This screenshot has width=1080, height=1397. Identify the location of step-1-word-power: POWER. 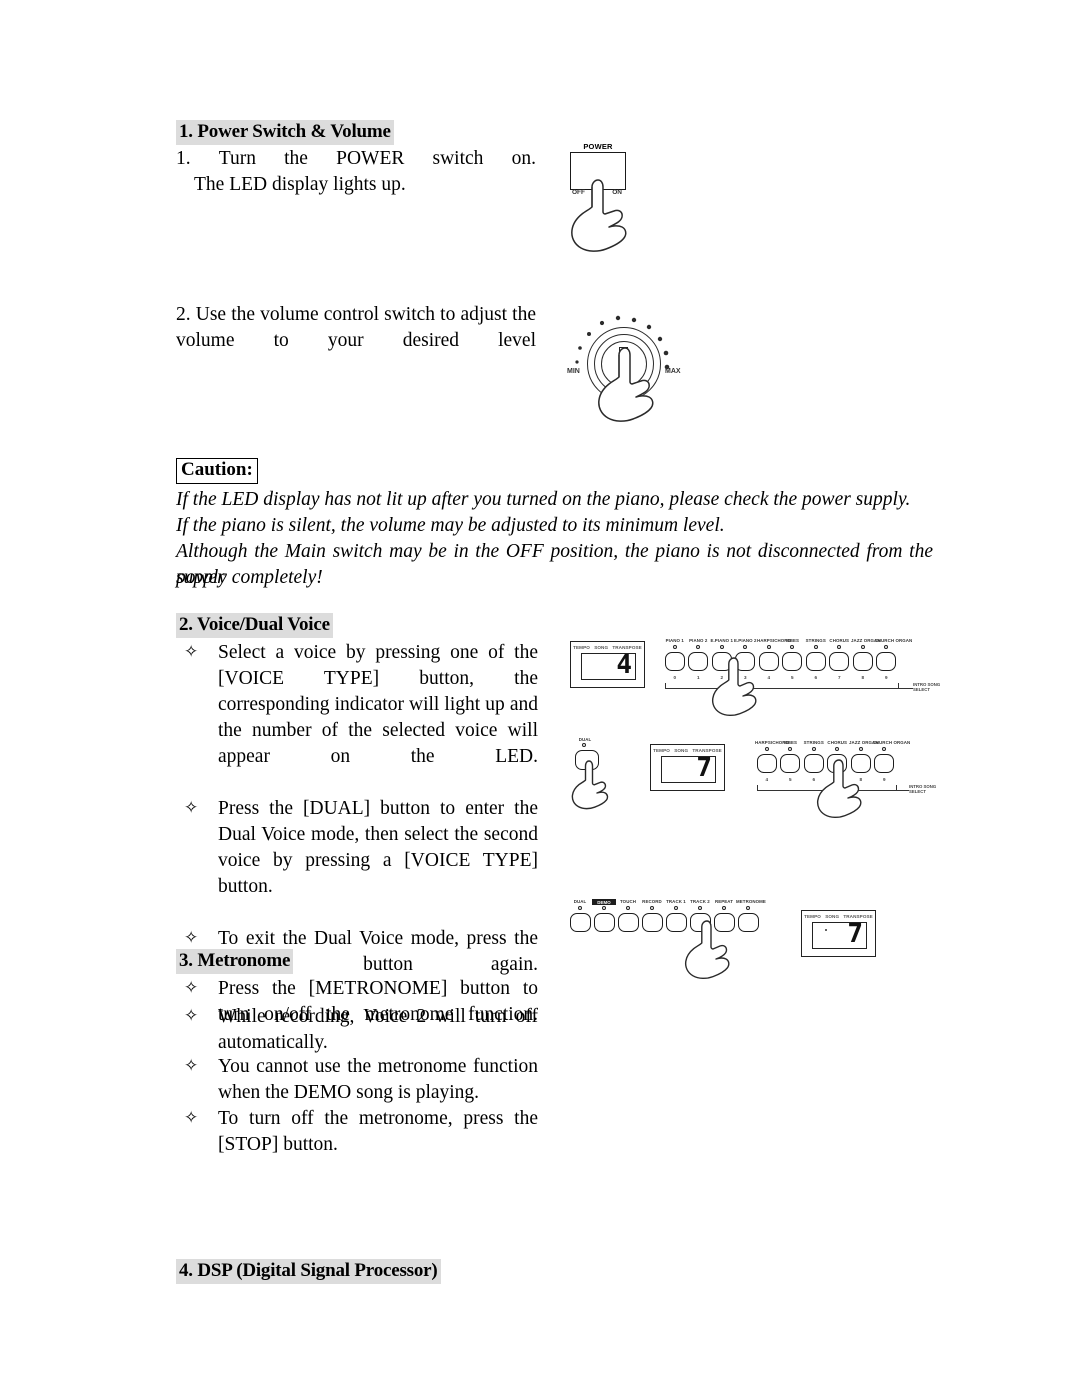
(370, 158).